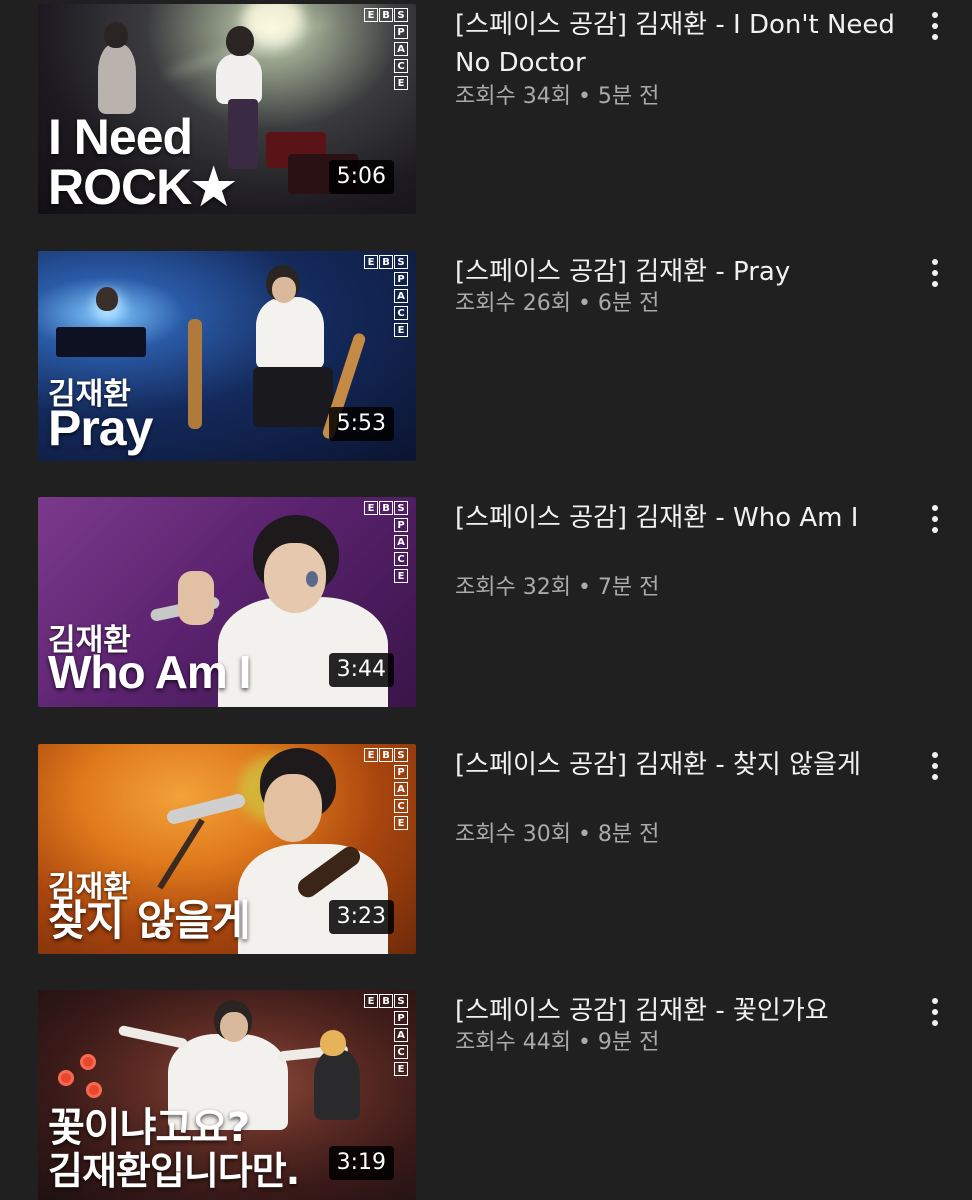 This screenshot has height=1200, width=972. What do you see at coordinates (361, 424) in the screenshot?
I see `duration-badge: 5:53` at bounding box center [361, 424].